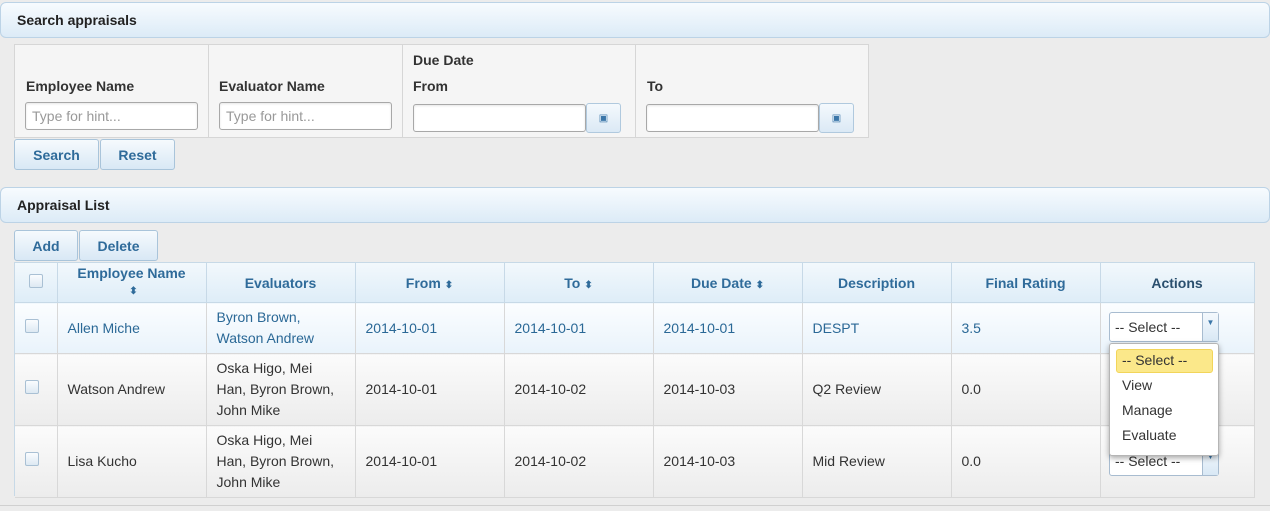 The width and height of the screenshot is (1270, 511). What do you see at coordinates (579, 328) in the screenshot?
I see `to-cell: 2014-10-01` at bounding box center [579, 328].